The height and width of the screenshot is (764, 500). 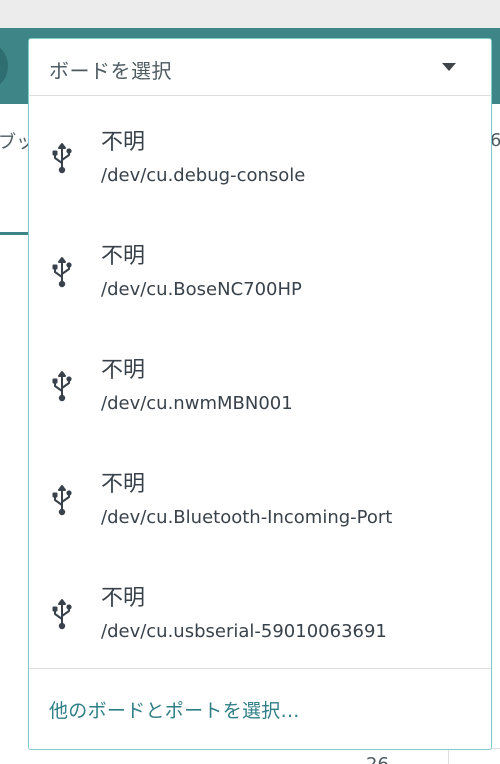 What do you see at coordinates (377, 759) in the screenshot?
I see `bottom-panel-text: 26` at bounding box center [377, 759].